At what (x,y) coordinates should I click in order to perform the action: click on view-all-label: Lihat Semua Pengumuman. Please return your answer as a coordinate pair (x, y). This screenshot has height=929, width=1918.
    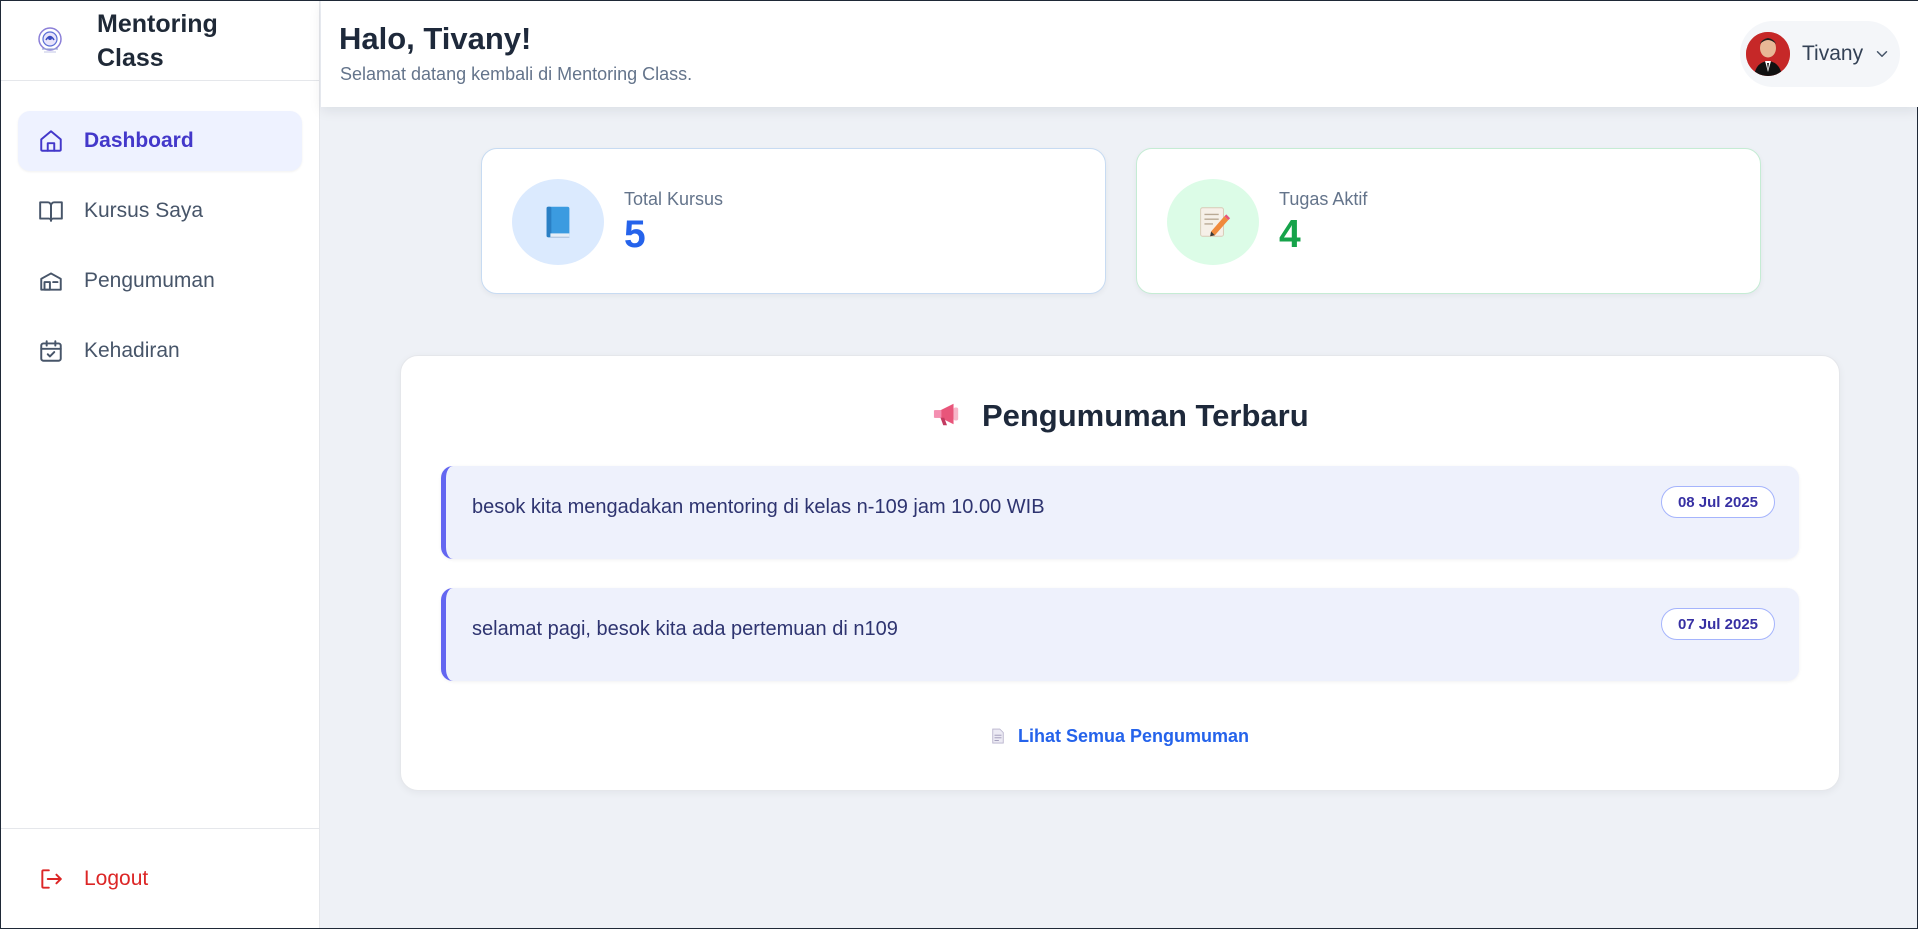
    Looking at the image, I should click on (1133, 736).